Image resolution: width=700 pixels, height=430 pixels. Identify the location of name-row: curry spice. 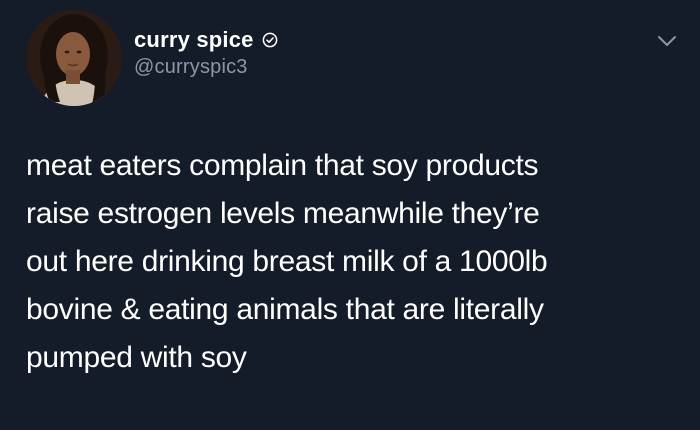
(206, 40).